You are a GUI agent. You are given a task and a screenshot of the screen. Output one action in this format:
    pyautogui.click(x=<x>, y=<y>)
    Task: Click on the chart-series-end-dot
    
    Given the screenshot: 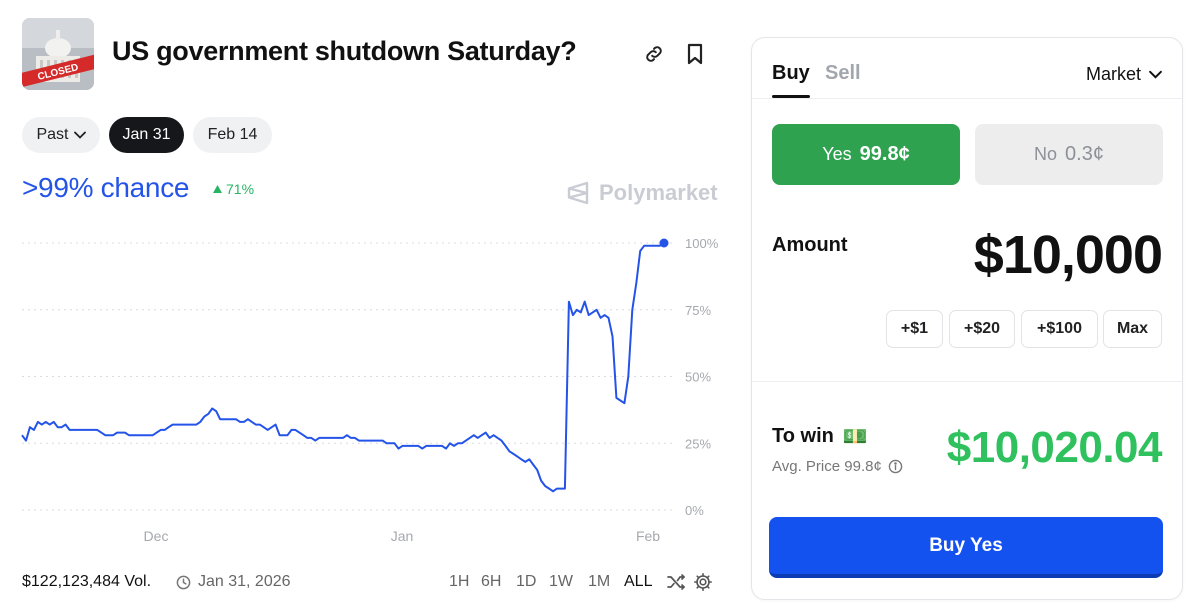 What is the action you would take?
    pyautogui.click(x=664, y=243)
    